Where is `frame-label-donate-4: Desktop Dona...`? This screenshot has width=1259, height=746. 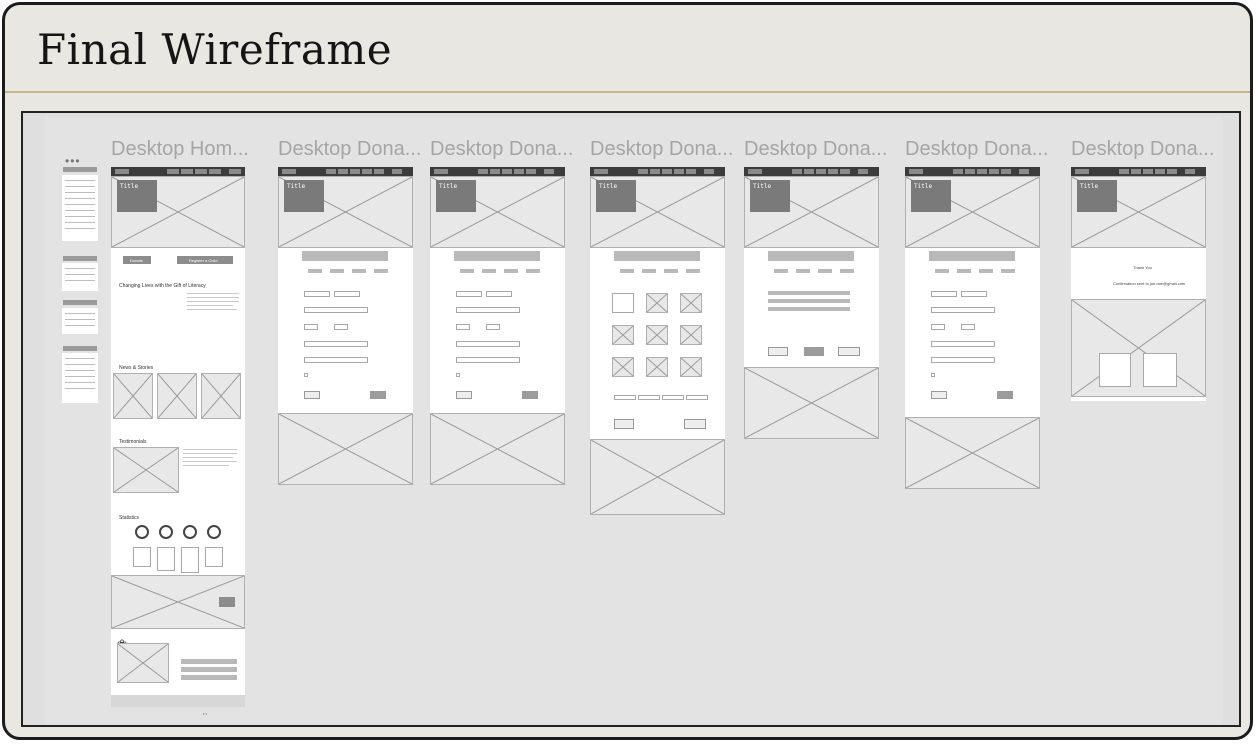
frame-label-donate-4: Desktop Dona... is located at coordinates (815, 149).